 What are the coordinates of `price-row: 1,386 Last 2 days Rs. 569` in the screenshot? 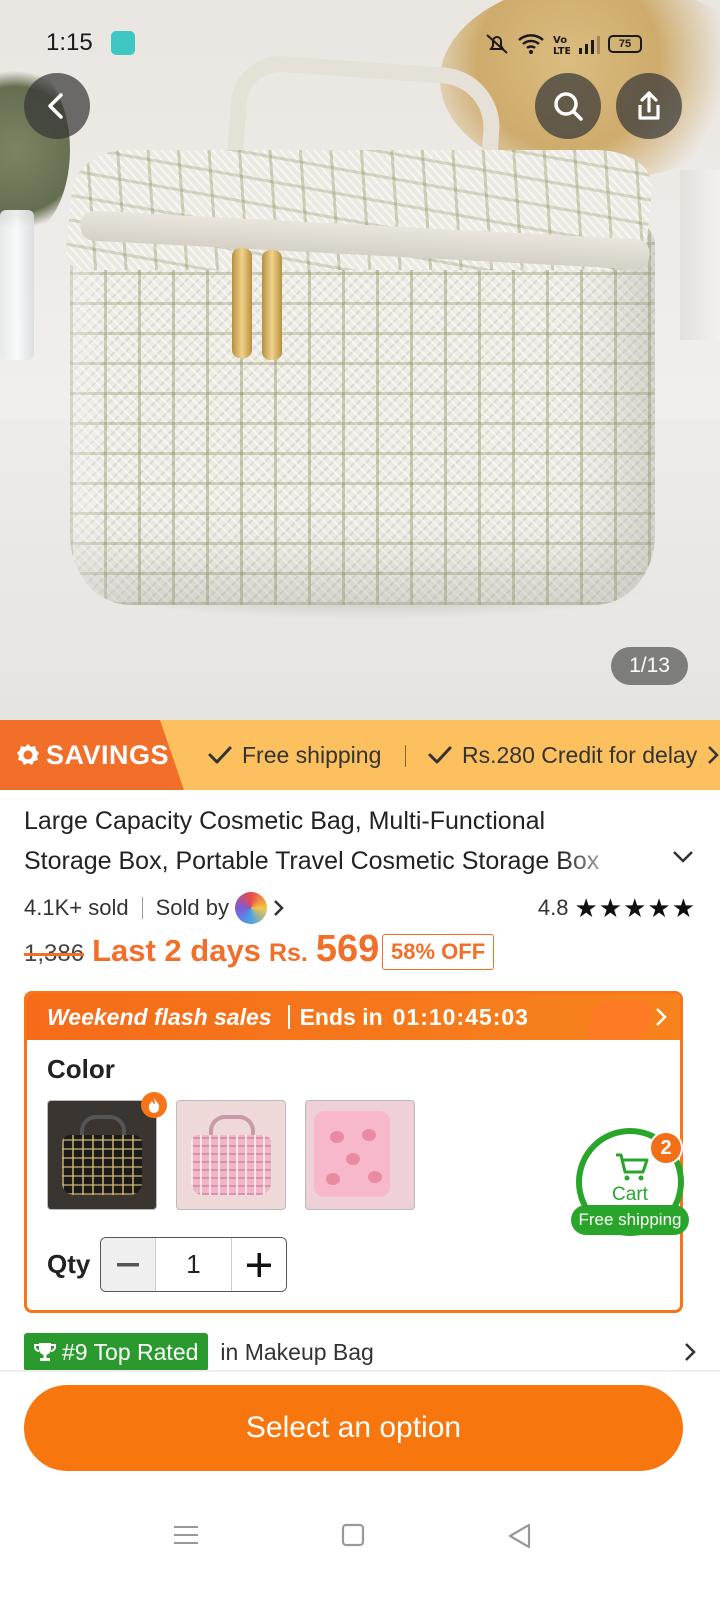 It's located at (201, 953).